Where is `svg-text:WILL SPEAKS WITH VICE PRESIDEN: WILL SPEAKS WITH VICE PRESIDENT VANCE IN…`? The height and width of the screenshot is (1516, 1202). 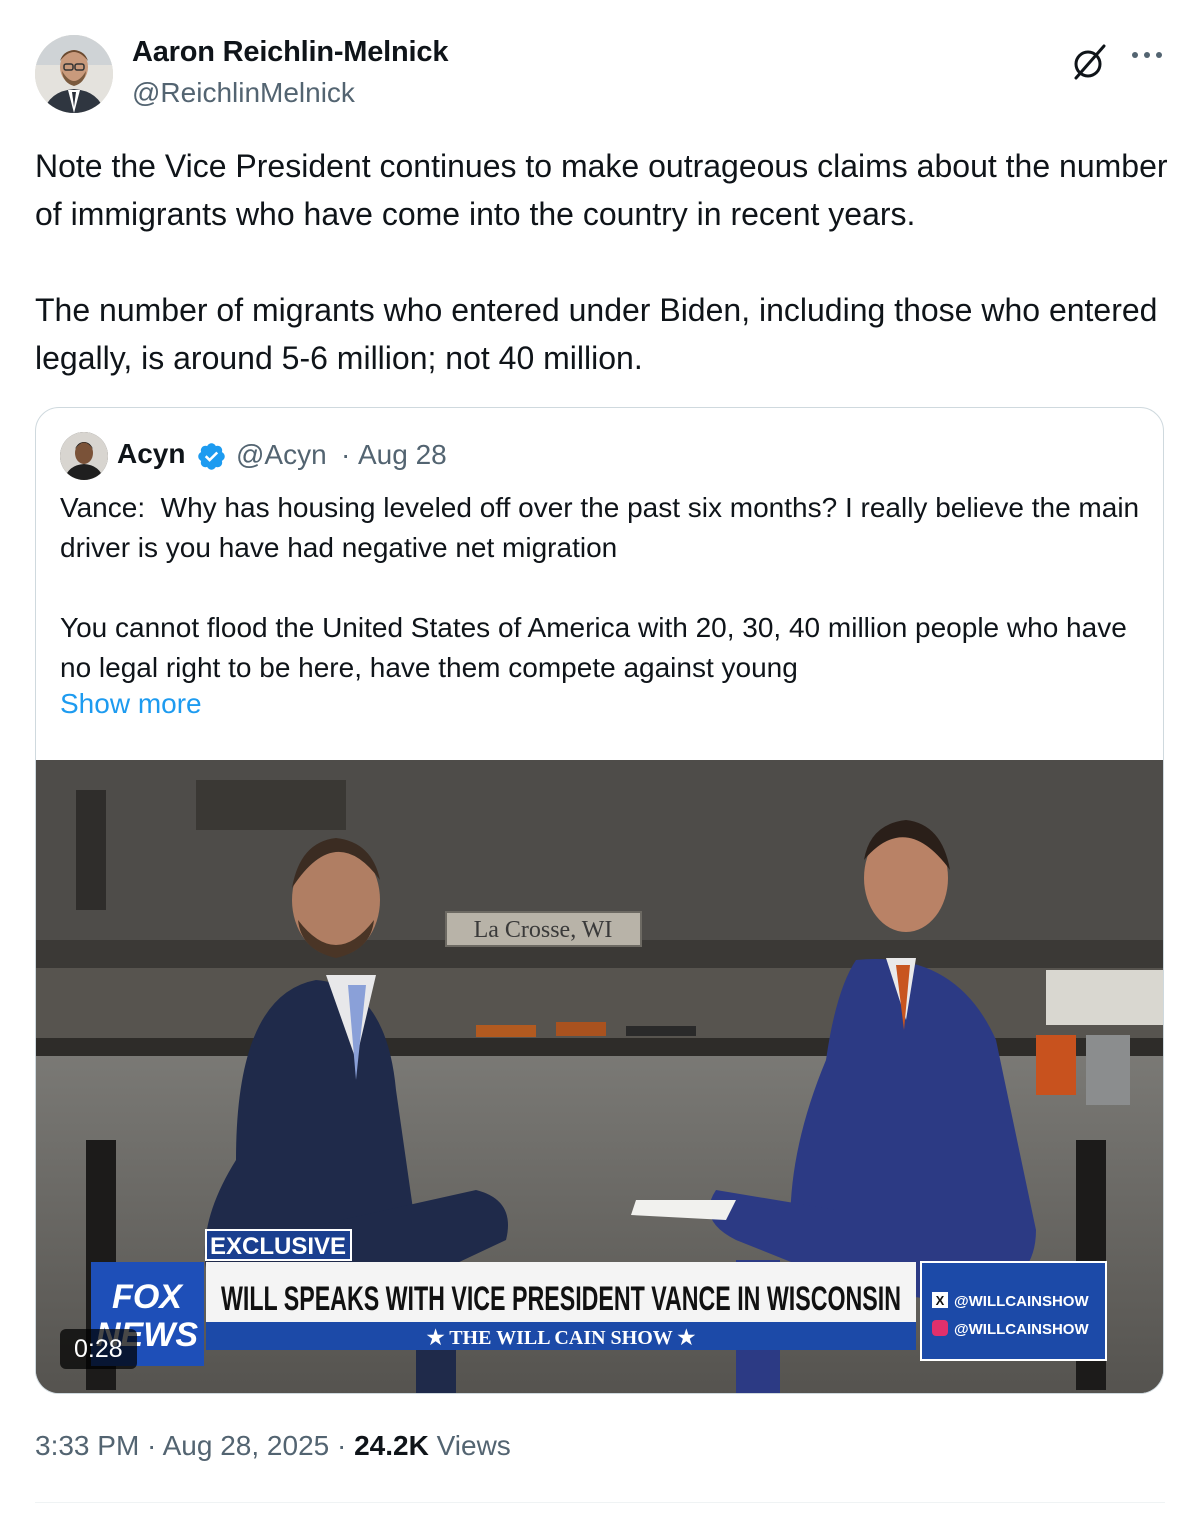
svg-text:WILL SPEAKS WITH VICE PRESIDEN: WILL SPEAKS WITH VICE PRESIDENT VANCE IN… is located at coordinates (561, 1299).